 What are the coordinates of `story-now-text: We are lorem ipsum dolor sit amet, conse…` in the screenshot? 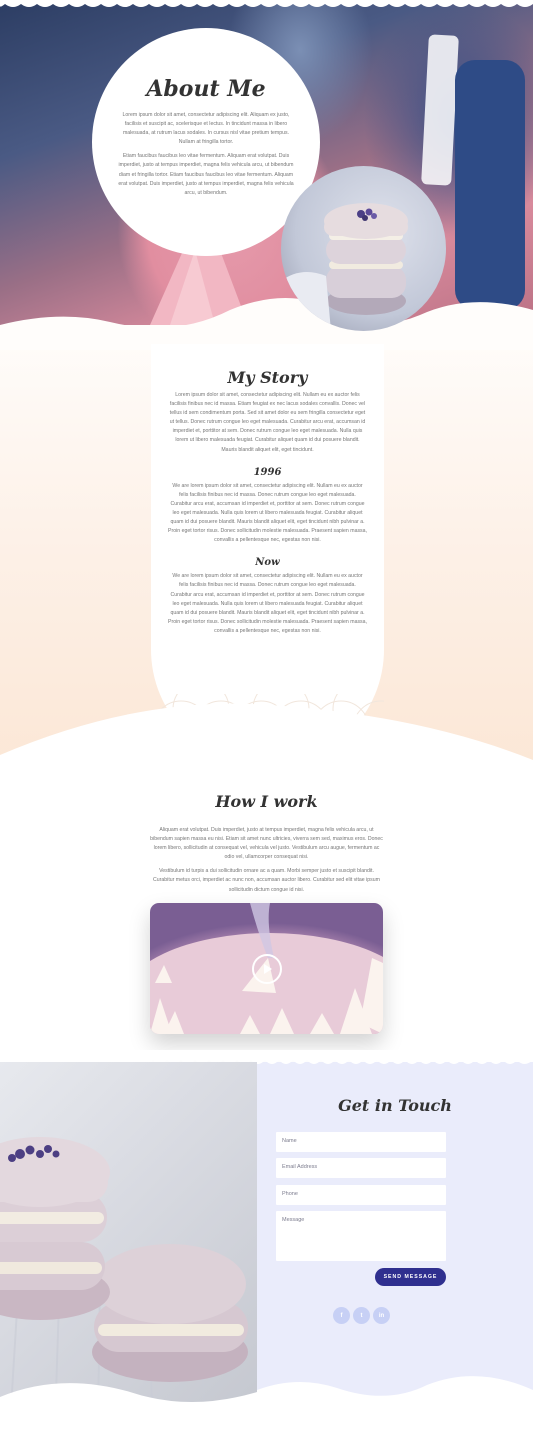 It's located at (267, 603).